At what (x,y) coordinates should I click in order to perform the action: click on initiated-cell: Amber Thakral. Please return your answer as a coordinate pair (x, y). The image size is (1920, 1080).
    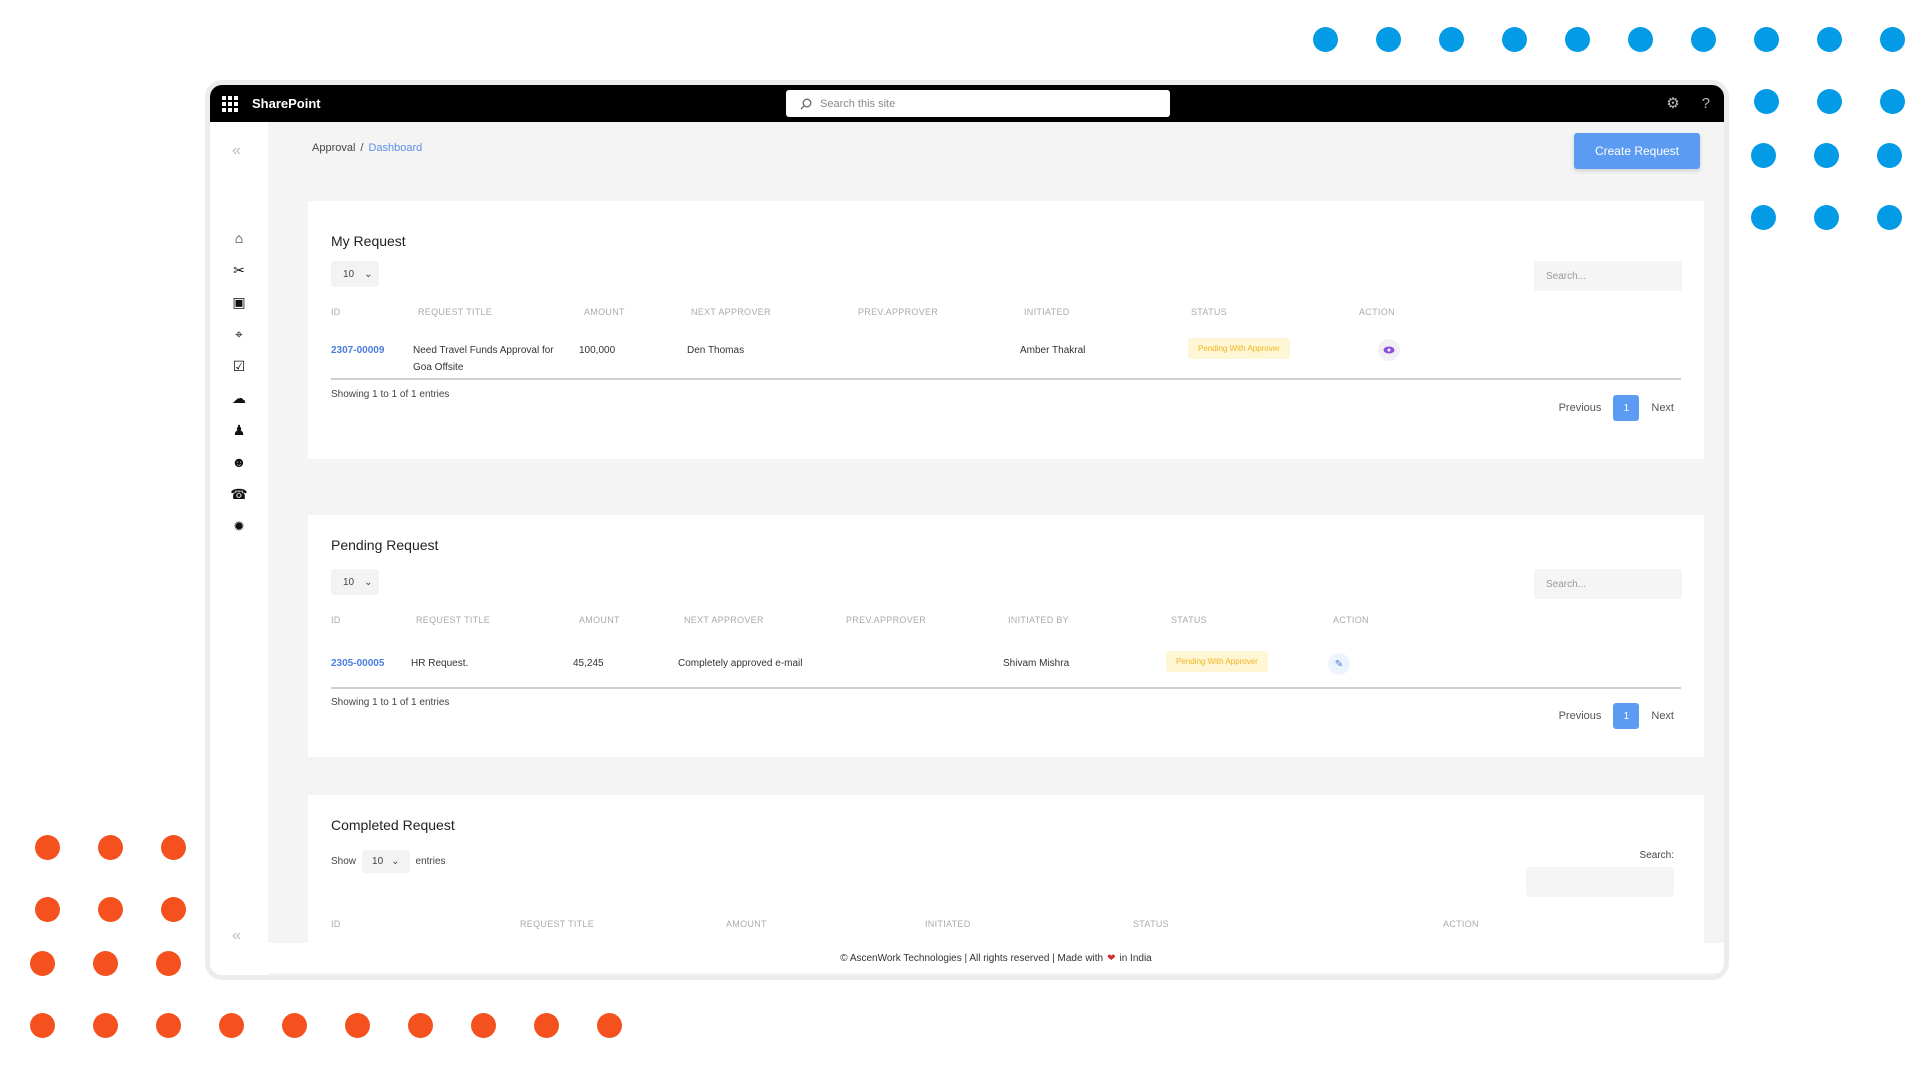
    Looking at the image, I should click on (1053, 350).